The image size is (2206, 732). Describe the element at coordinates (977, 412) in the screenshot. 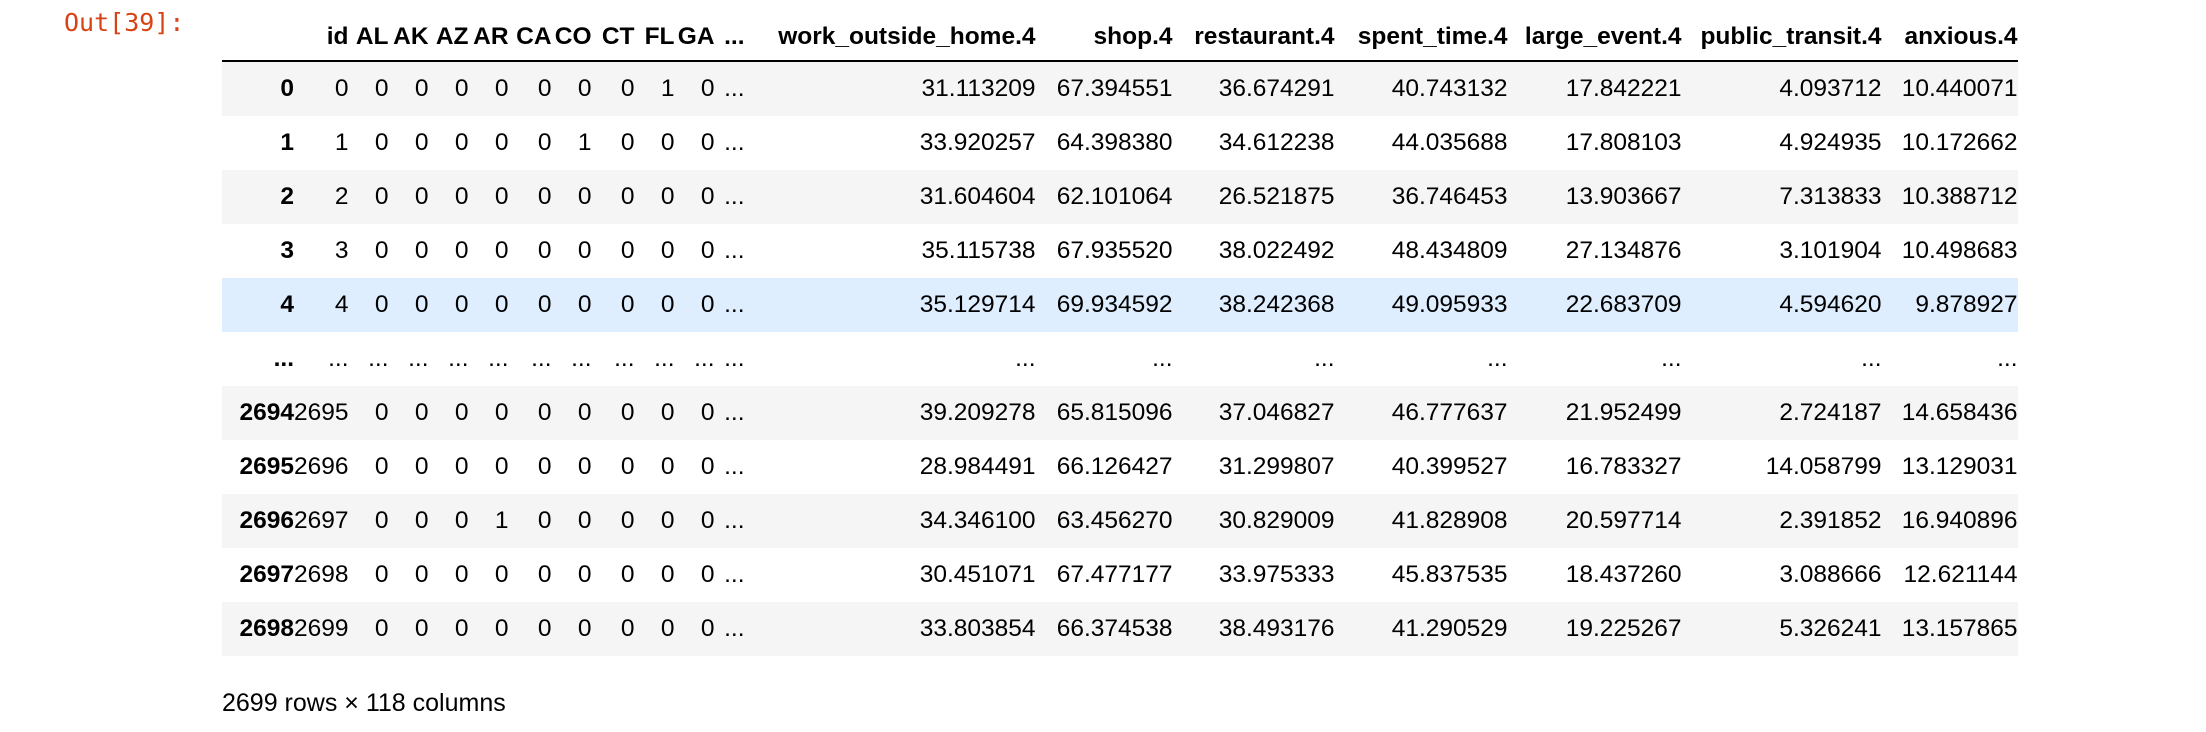

I see `table-cell: 39.209278` at that location.